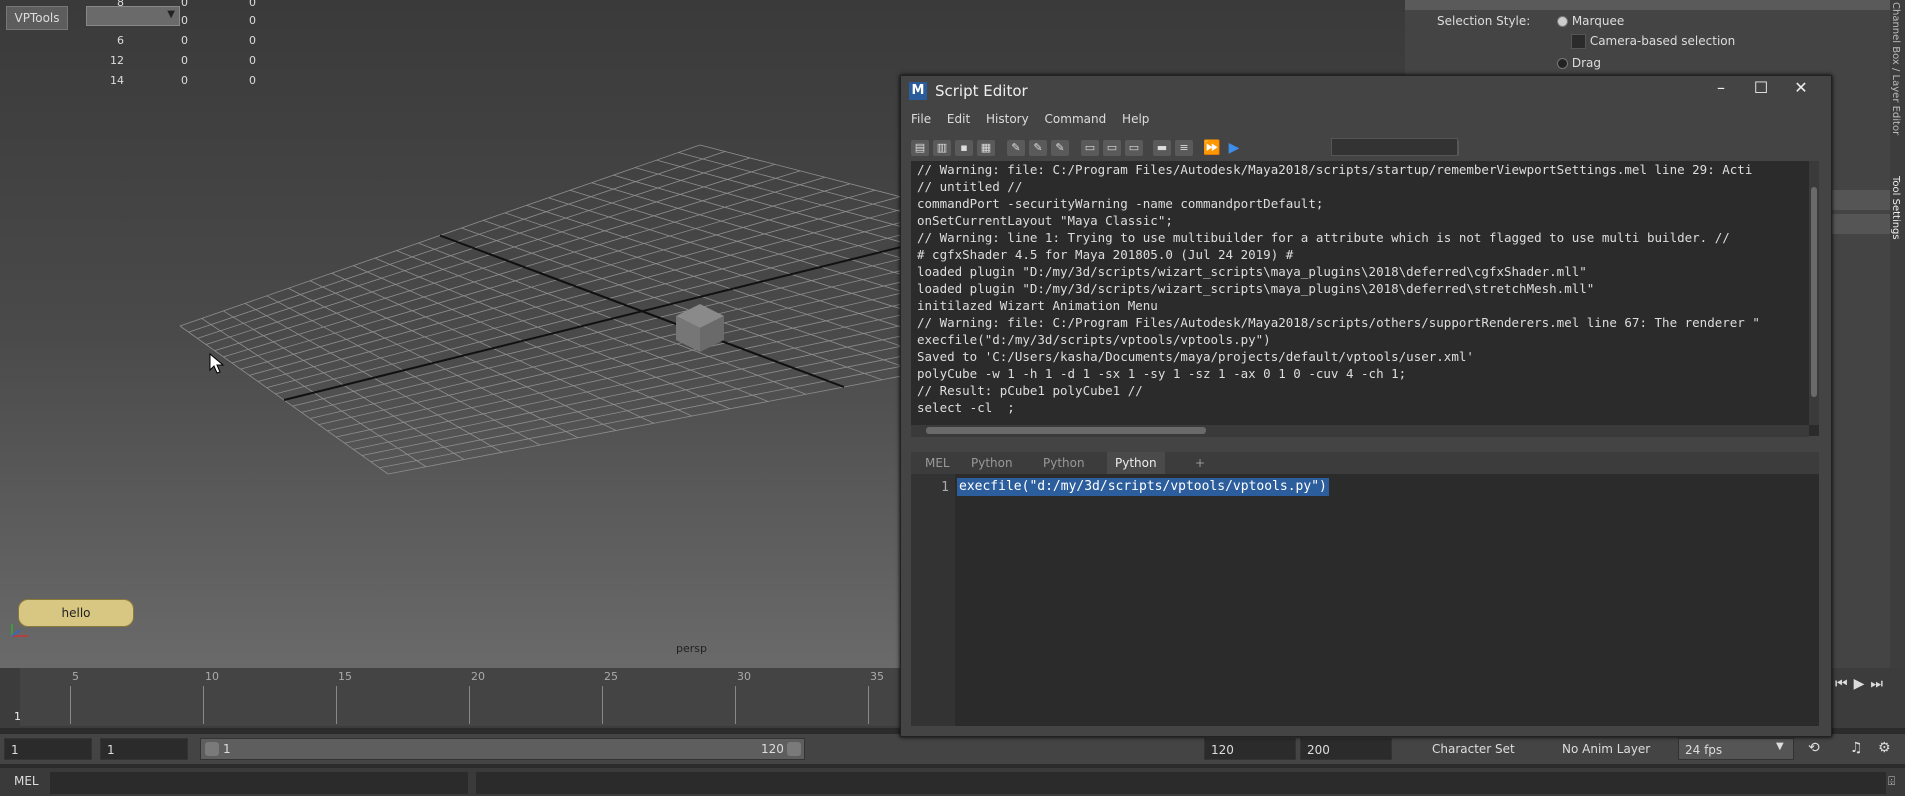 The height and width of the screenshot is (796, 1905). What do you see at coordinates (1579, 63) in the screenshot?
I see `drag-option: Drag` at bounding box center [1579, 63].